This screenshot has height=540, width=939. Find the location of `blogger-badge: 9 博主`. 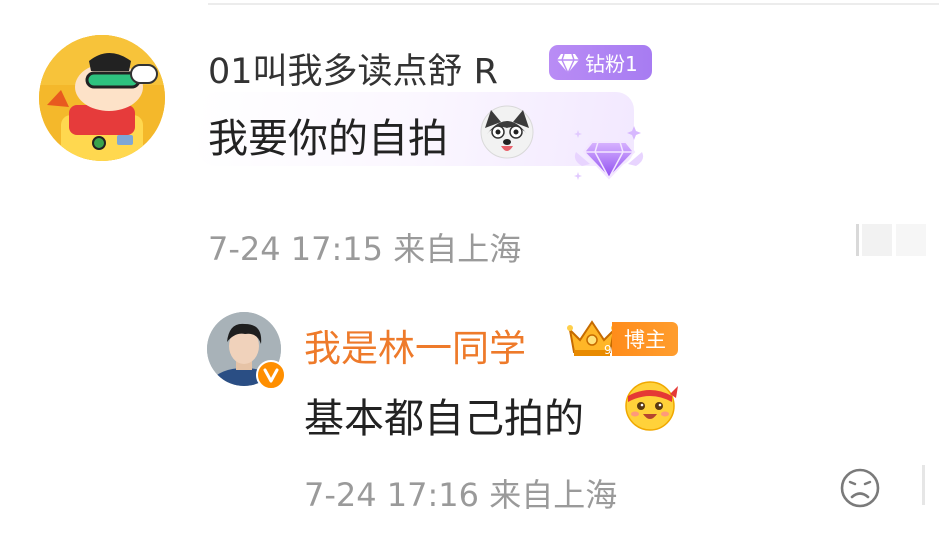

blogger-badge: 9 博主 is located at coordinates (621, 338).